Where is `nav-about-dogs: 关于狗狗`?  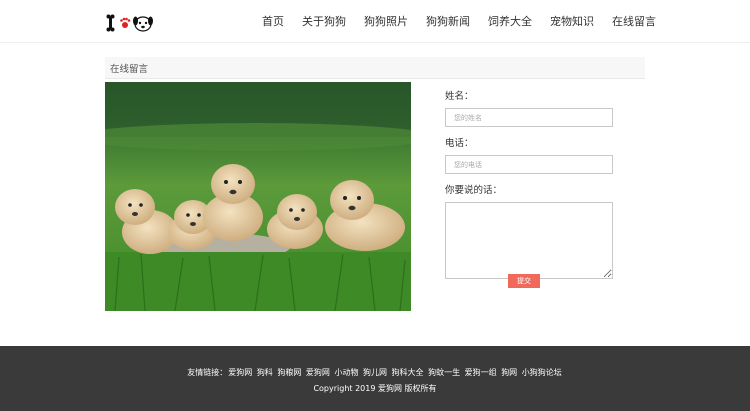 nav-about-dogs: 关于狗狗 is located at coordinates (324, 22).